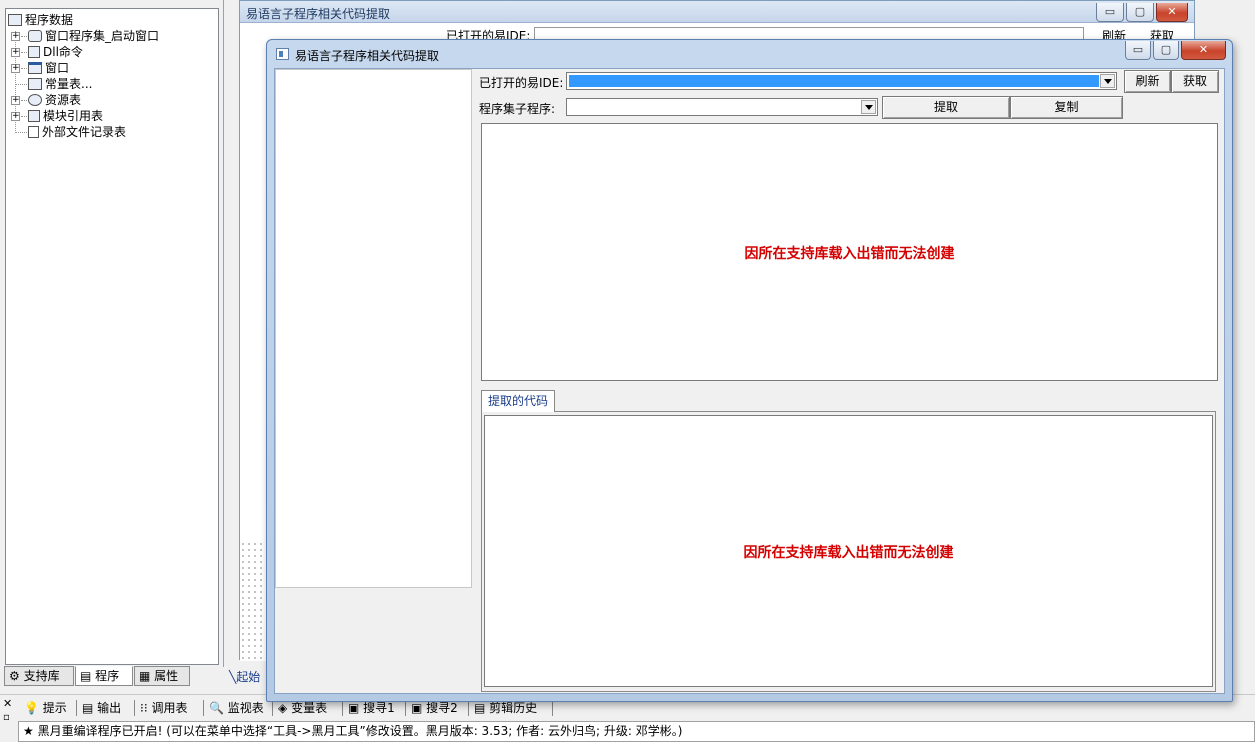 The width and height of the screenshot is (1255, 742). Describe the element at coordinates (1203, 50) in the screenshot. I see `close-button: ✕` at that location.